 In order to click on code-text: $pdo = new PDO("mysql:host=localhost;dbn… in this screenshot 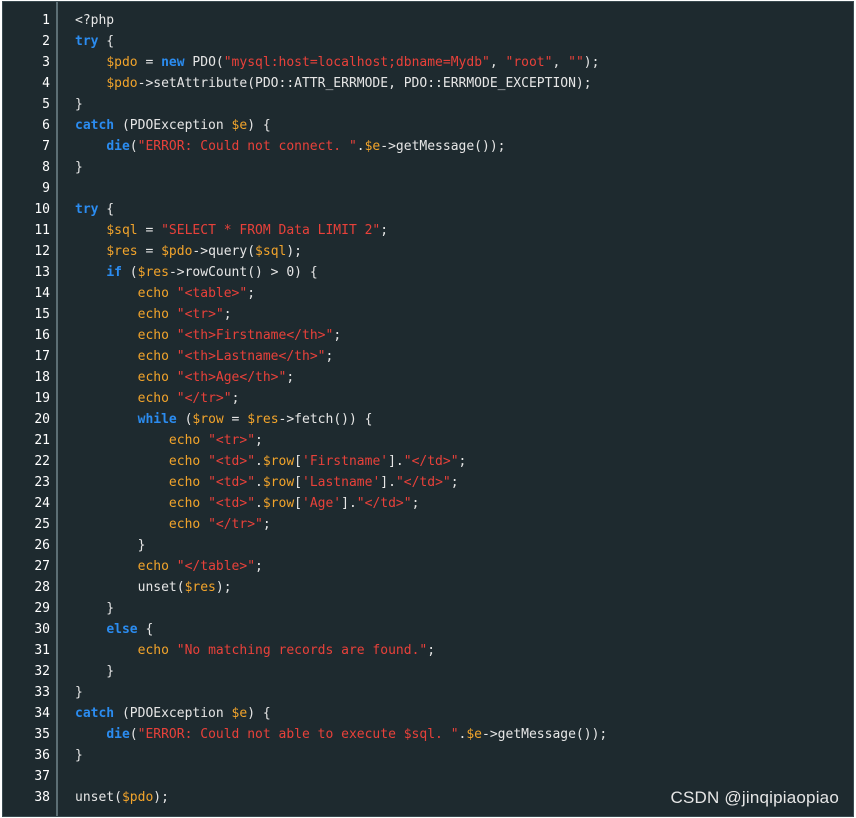, I will do `click(337, 62)`.